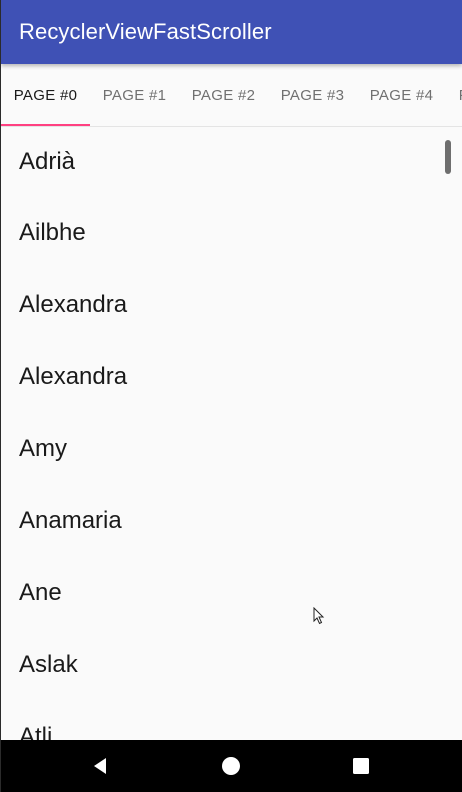 This screenshot has width=462, height=792. Describe the element at coordinates (319, 618) in the screenshot. I see `mouse-pointer-icon` at that location.